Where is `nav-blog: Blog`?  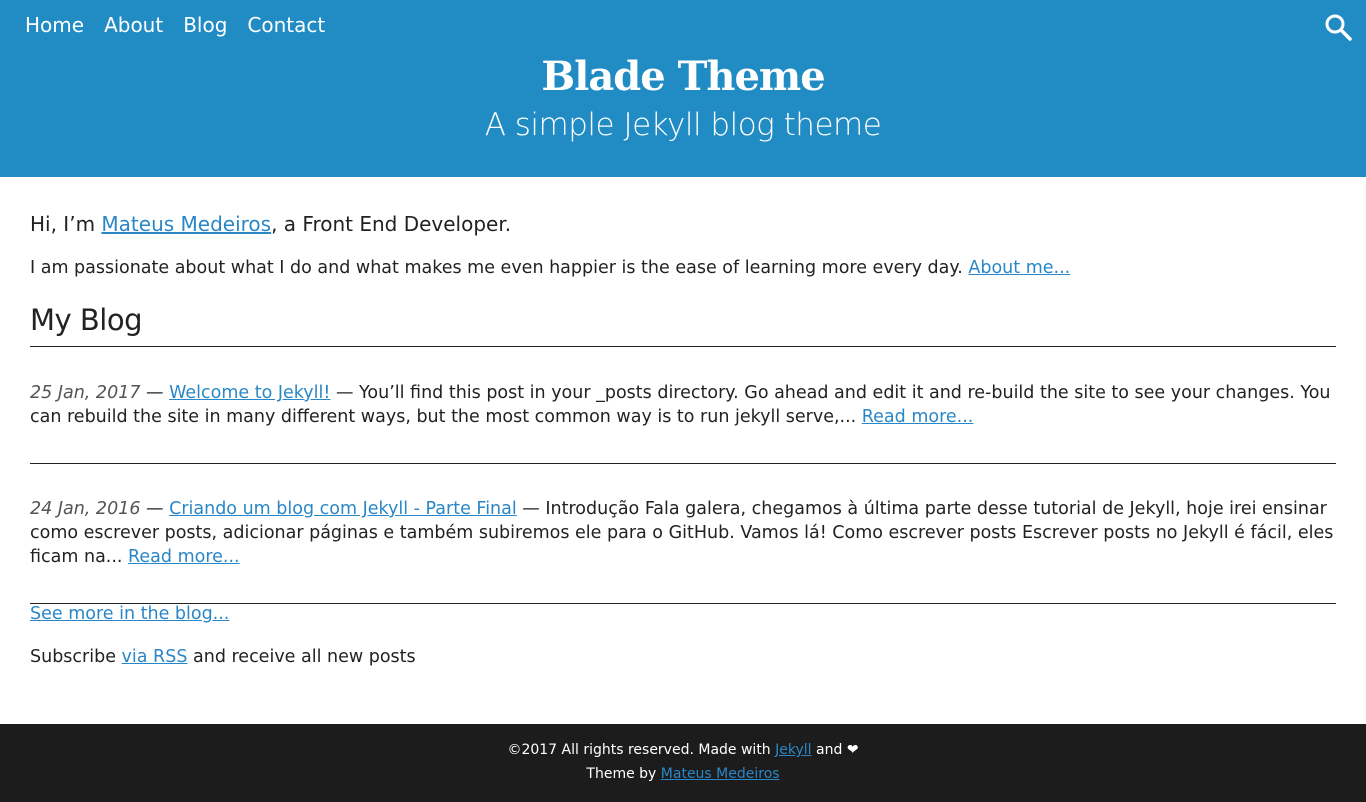 nav-blog: Blog is located at coordinates (205, 25).